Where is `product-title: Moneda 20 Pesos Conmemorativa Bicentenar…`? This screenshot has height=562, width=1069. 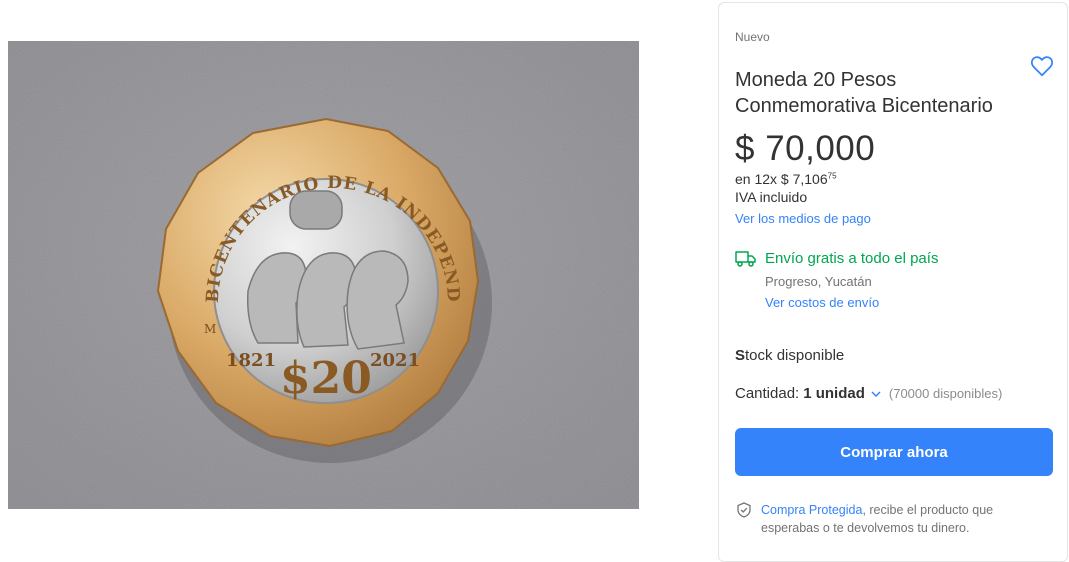 product-title: Moneda 20 Pesos Conmemorativa Bicentenar… is located at coordinates (864, 93).